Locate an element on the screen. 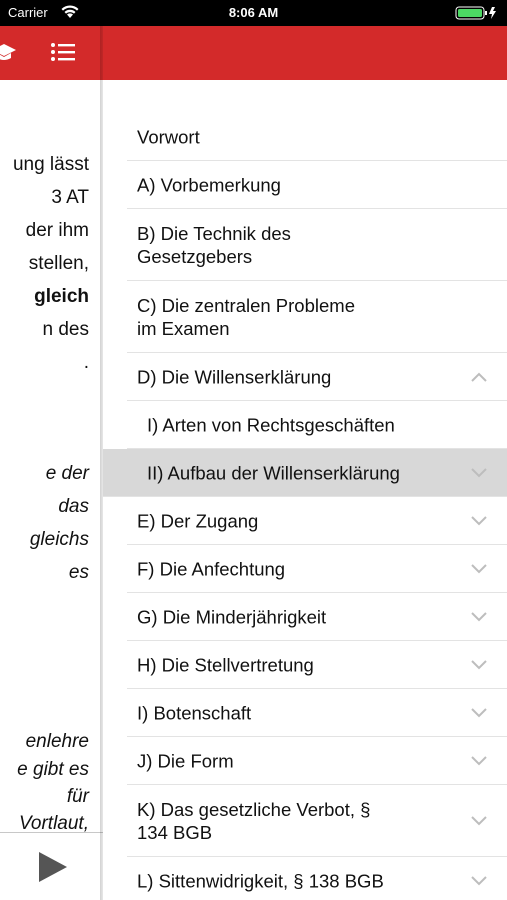  toc-item: G) Die Minderjährigkeit is located at coordinates (317, 617).